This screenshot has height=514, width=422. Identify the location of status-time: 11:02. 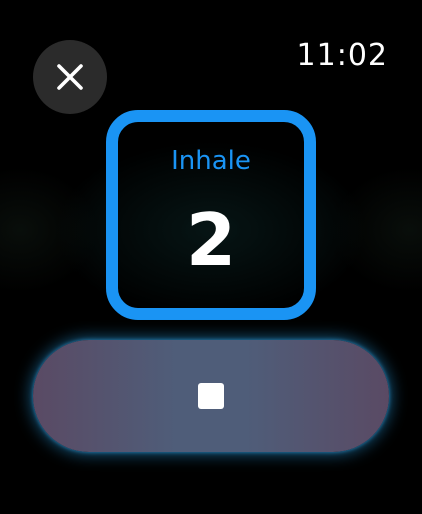
(342, 55).